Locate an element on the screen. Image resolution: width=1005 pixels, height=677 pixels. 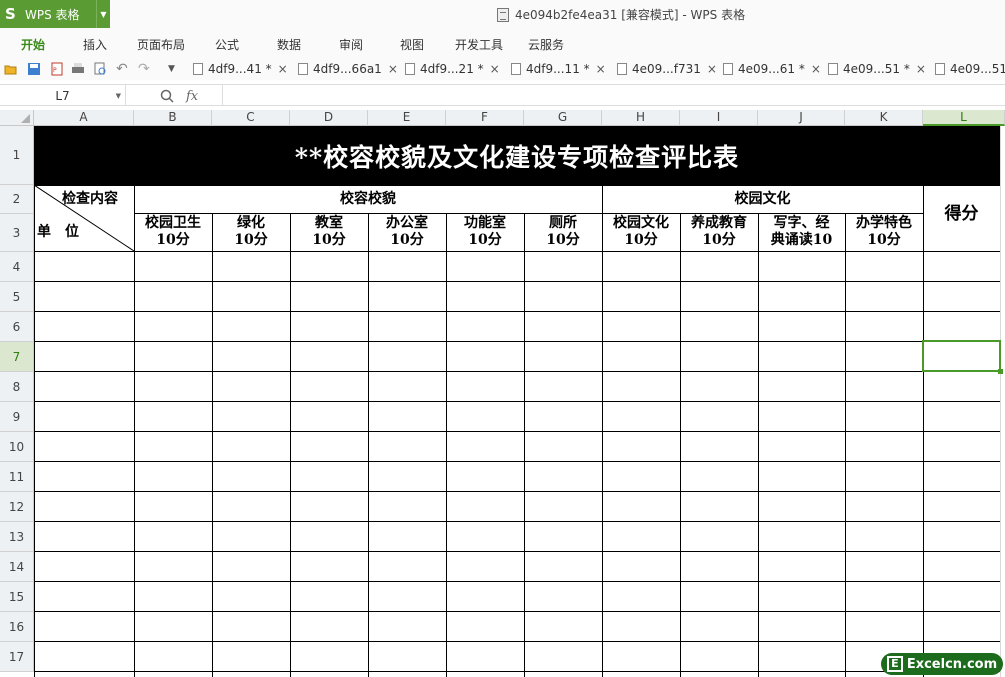
tab-cloud: 云服务 is located at coordinates (546, 44).